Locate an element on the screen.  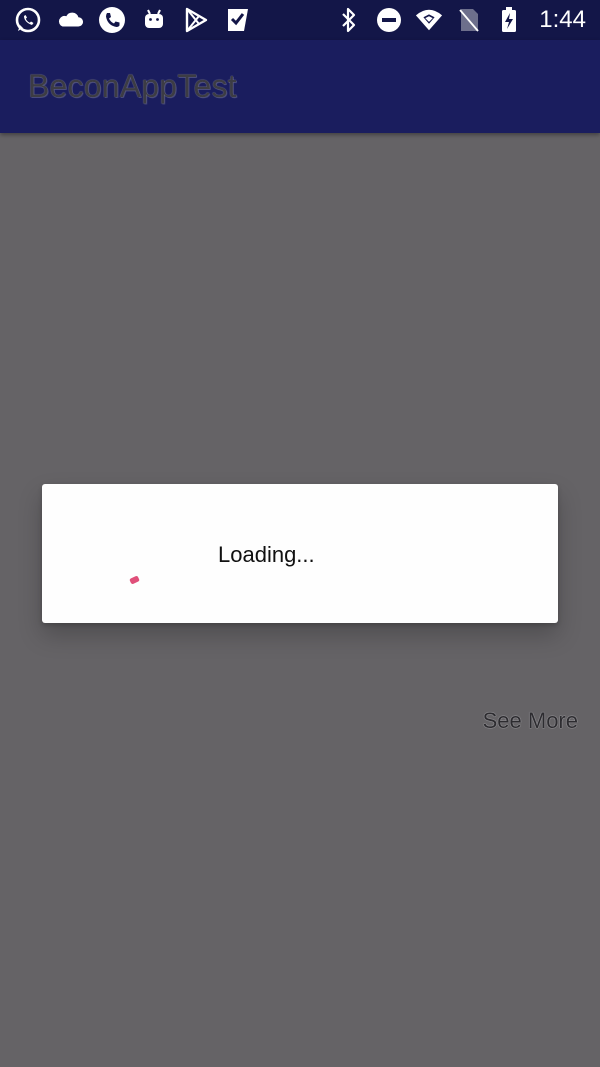
see-more-button: See More is located at coordinates (530, 721).